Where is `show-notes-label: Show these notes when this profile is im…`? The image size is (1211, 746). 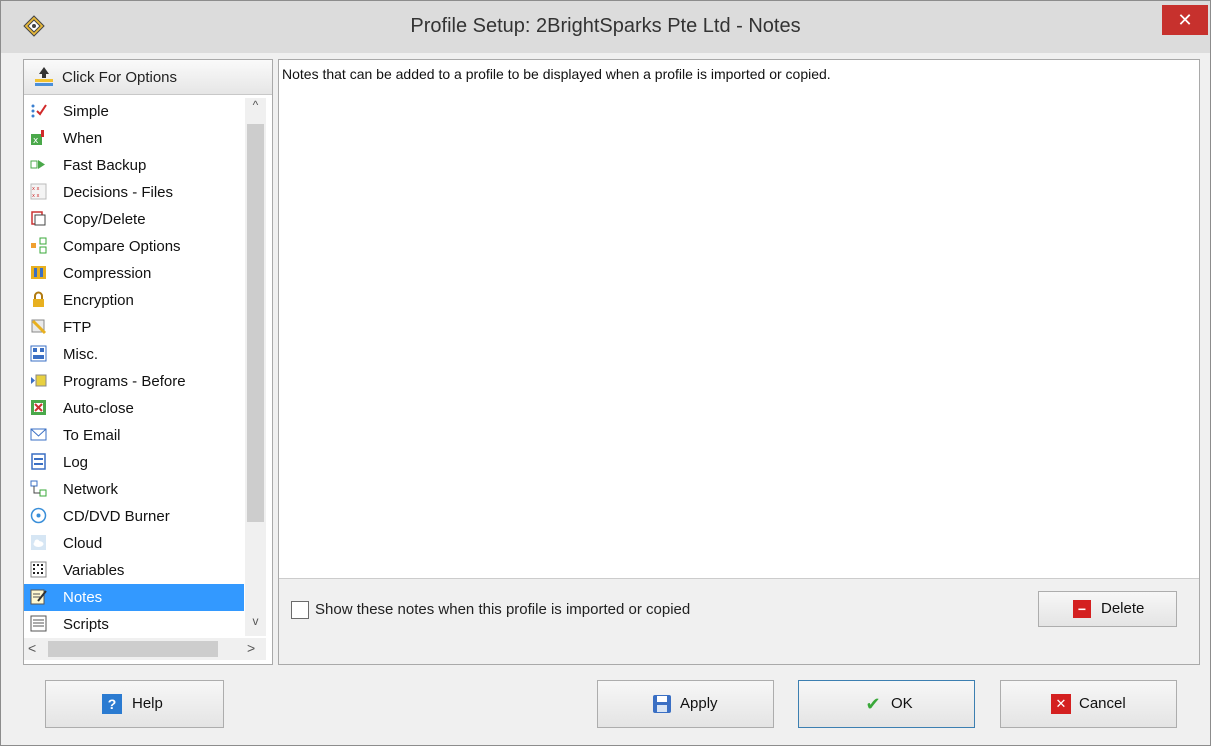 show-notes-label: Show these notes when this profile is im… is located at coordinates (502, 609).